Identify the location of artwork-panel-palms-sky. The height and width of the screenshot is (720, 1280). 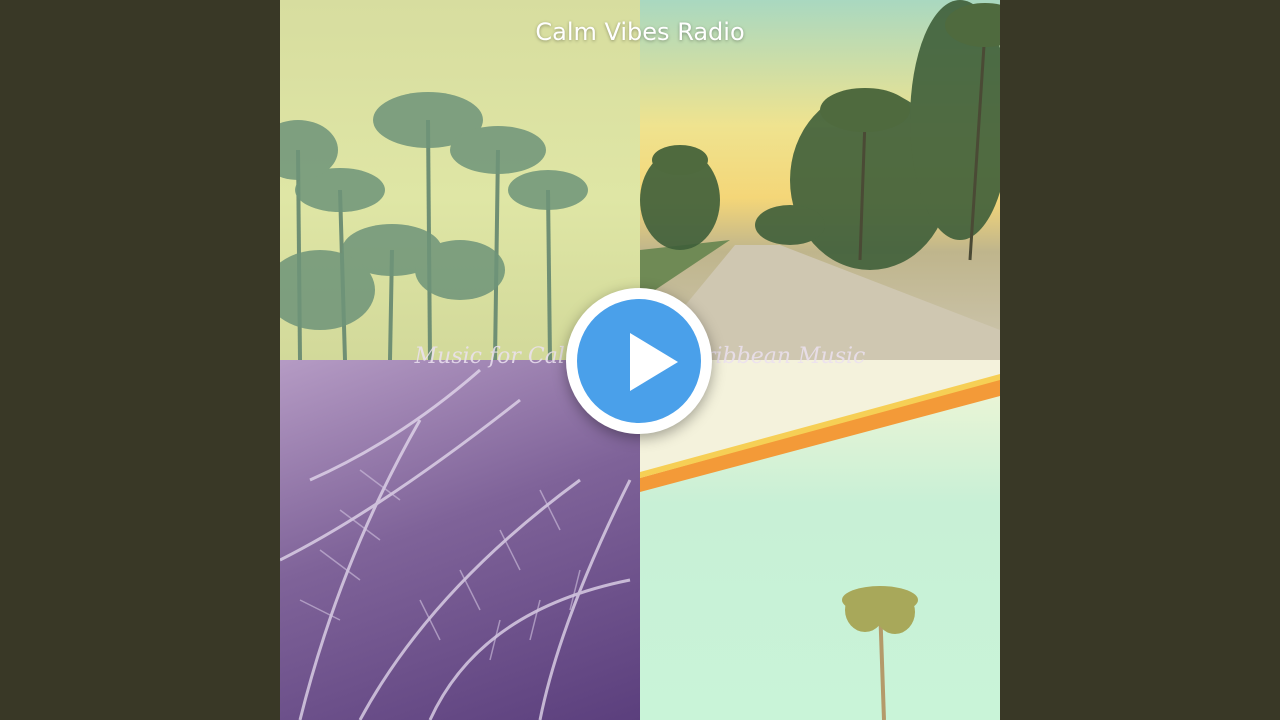
(460, 180).